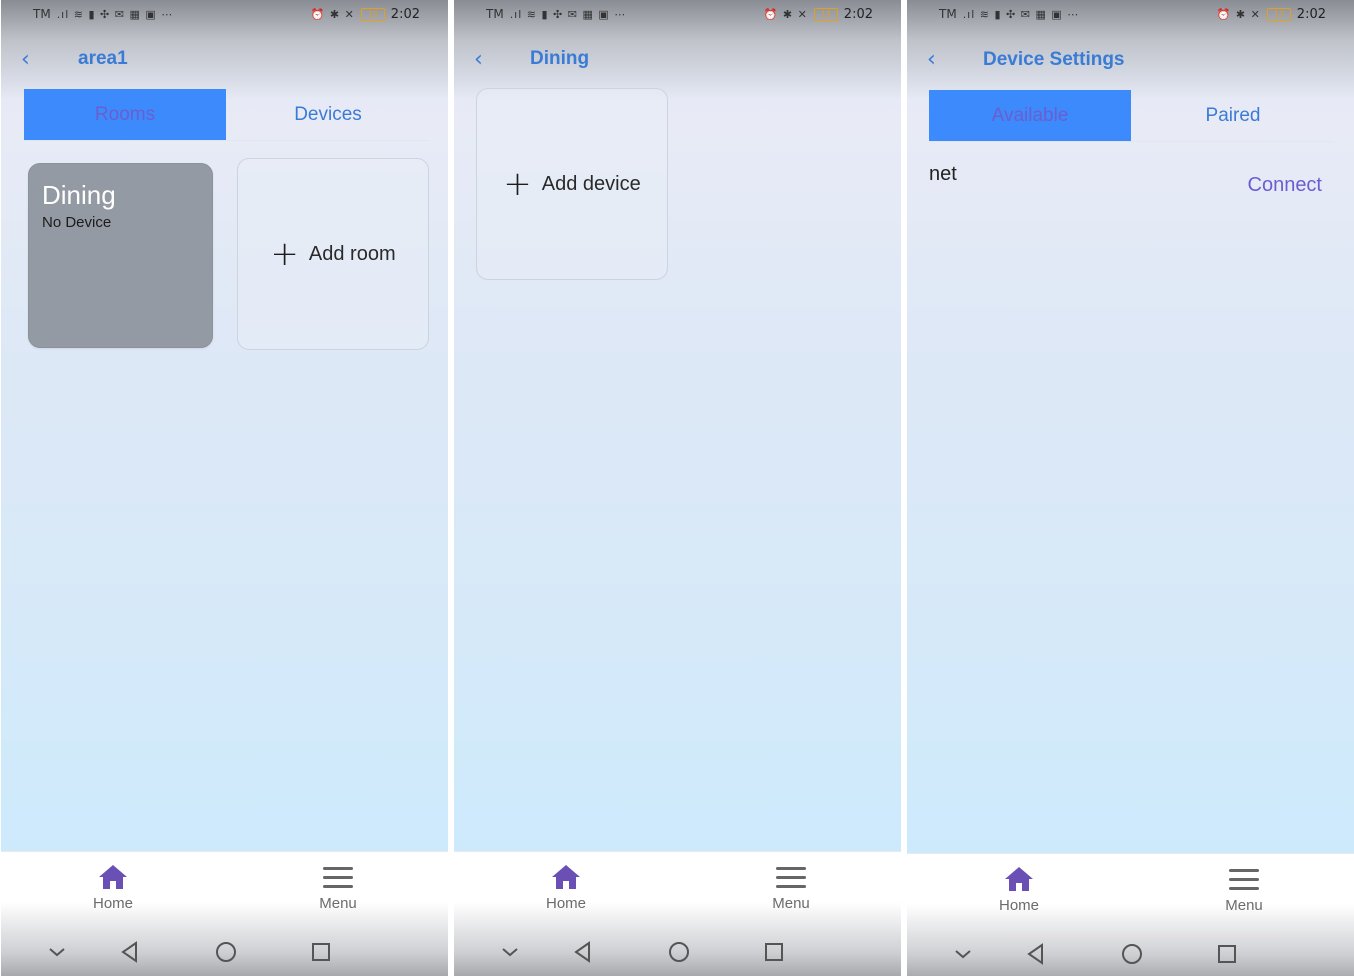 Image resolution: width=1354 pixels, height=978 pixels. Describe the element at coordinates (560, 58) in the screenshot. I see `page-title: Dining` at that location.